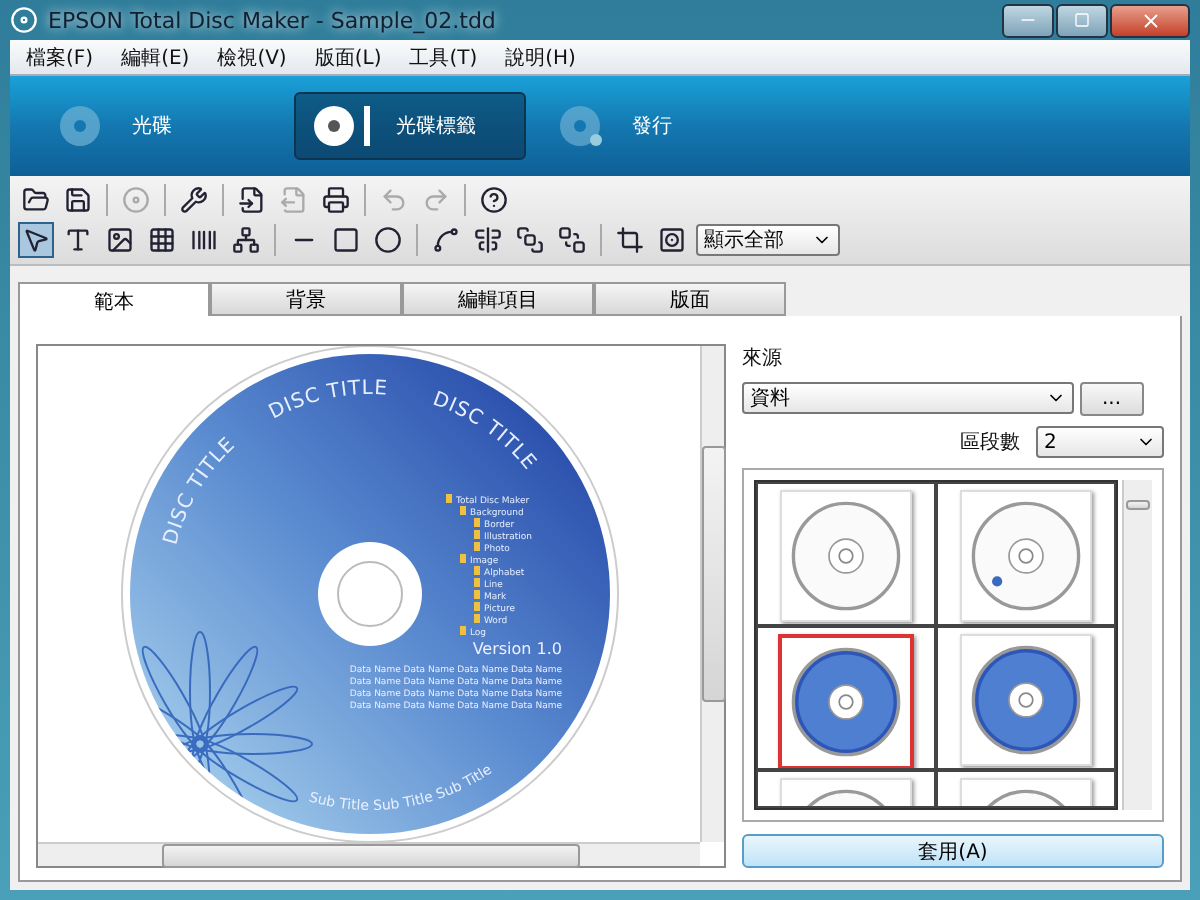 This screenshot has height=900, width=1200. Describe the element at coordinates (1137, 645) in the screenshot. I see `gallery-scrollbar` at that location.